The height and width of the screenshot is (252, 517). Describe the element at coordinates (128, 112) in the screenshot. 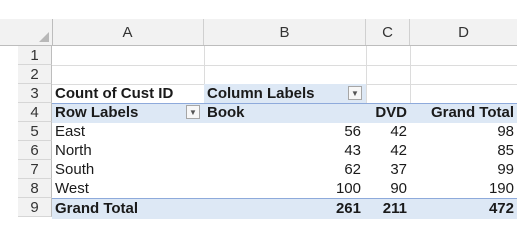

I see `pivot-row-labels: Row Labels` at that location.